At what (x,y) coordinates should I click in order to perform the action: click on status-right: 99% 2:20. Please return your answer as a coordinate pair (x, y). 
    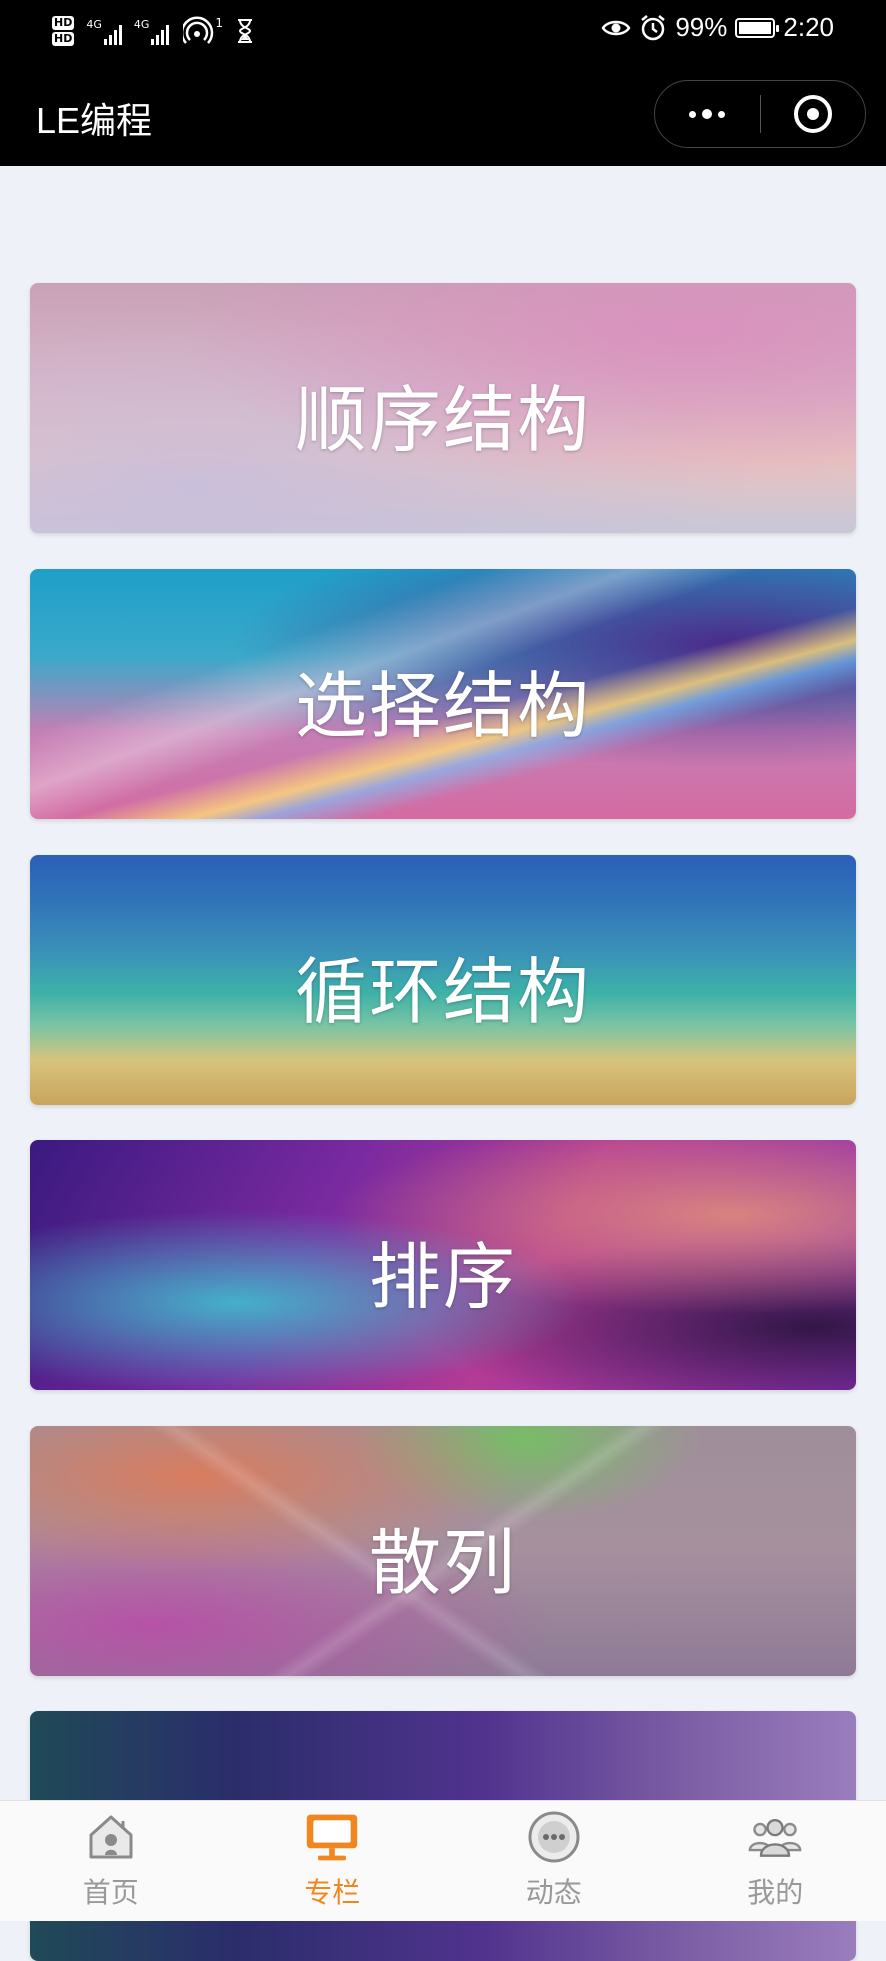
    Looking at the image, I should click on (717, 27).